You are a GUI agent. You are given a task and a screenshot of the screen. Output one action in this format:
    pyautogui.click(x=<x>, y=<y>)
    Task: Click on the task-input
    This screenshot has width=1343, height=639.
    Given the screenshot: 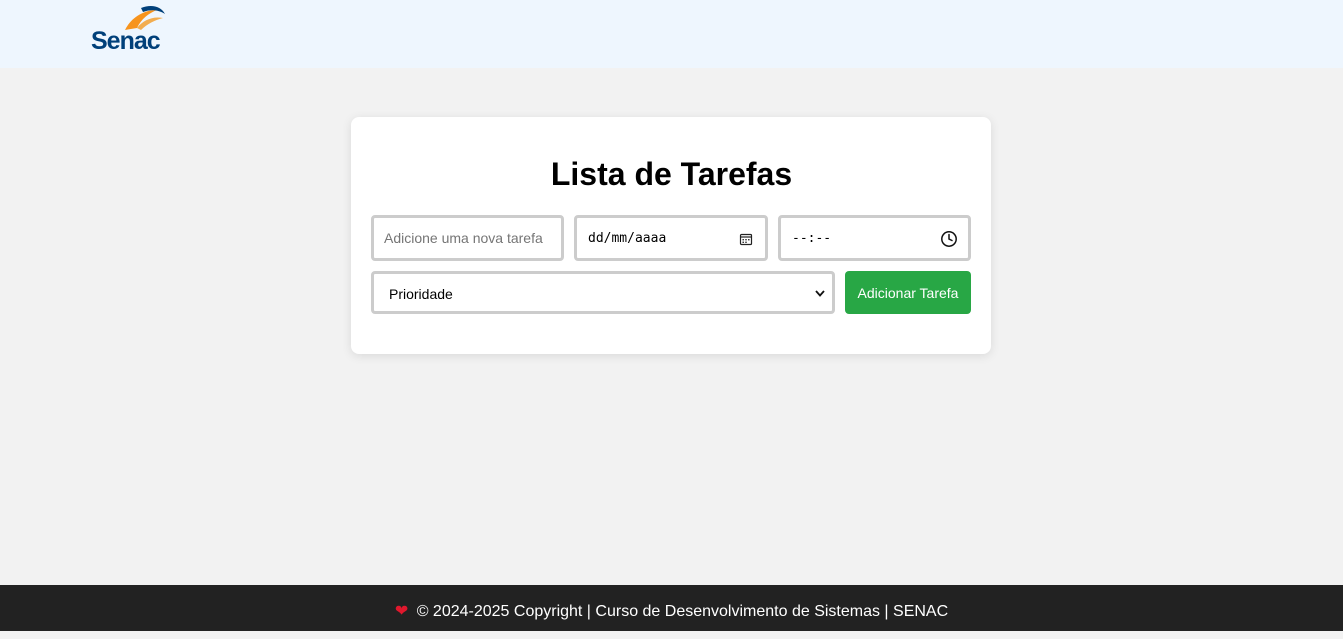 What is the action you would take?
    pyautogui.click(x=467, y=238)
    